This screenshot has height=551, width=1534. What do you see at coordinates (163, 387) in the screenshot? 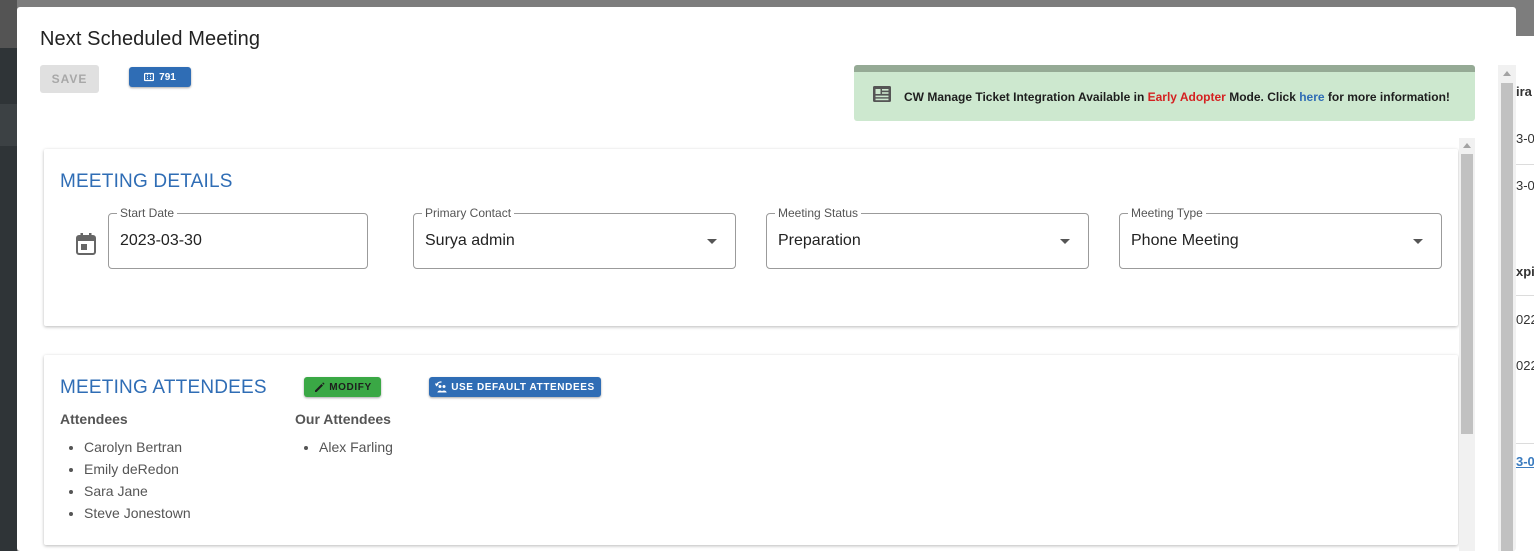
I see `meeting-attendees-title: MEETING ATTENDEES` at bounding box center [163, 387].